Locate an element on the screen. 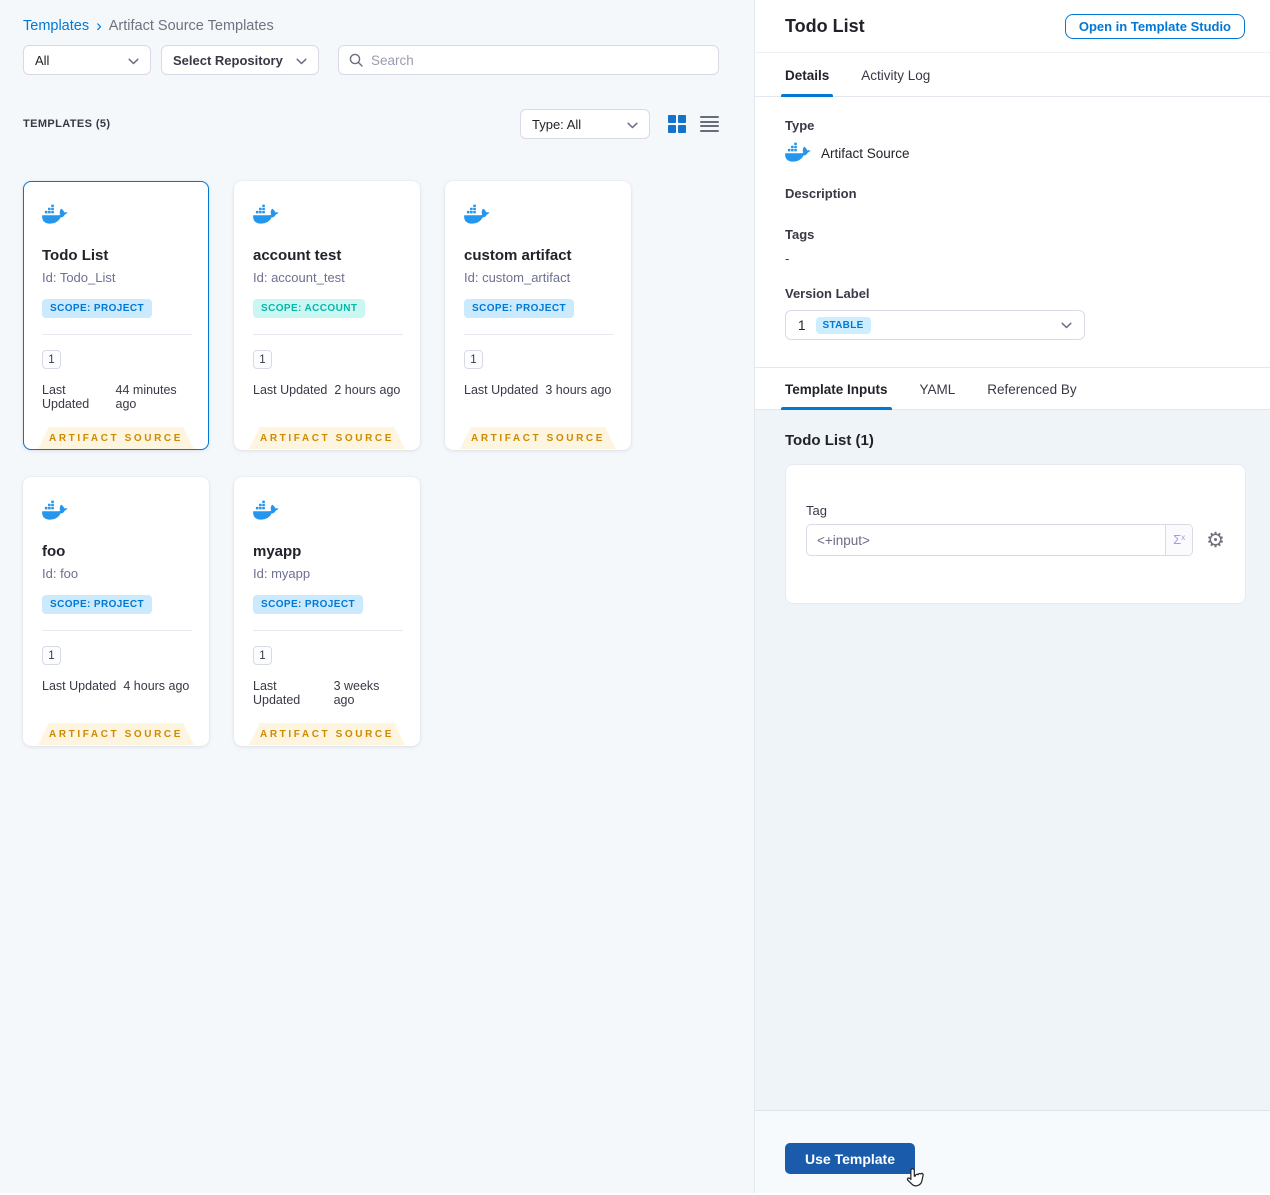  repository-filter-dropdown: Select Repository is located at coordinates (240, 60).